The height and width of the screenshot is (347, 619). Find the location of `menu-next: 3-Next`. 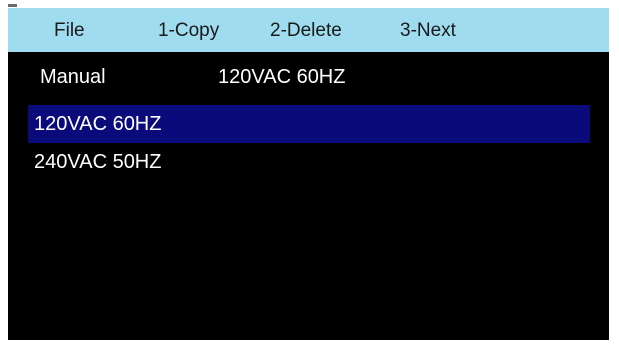

menu-next: 3-Next is located at coordinates (428, 30).